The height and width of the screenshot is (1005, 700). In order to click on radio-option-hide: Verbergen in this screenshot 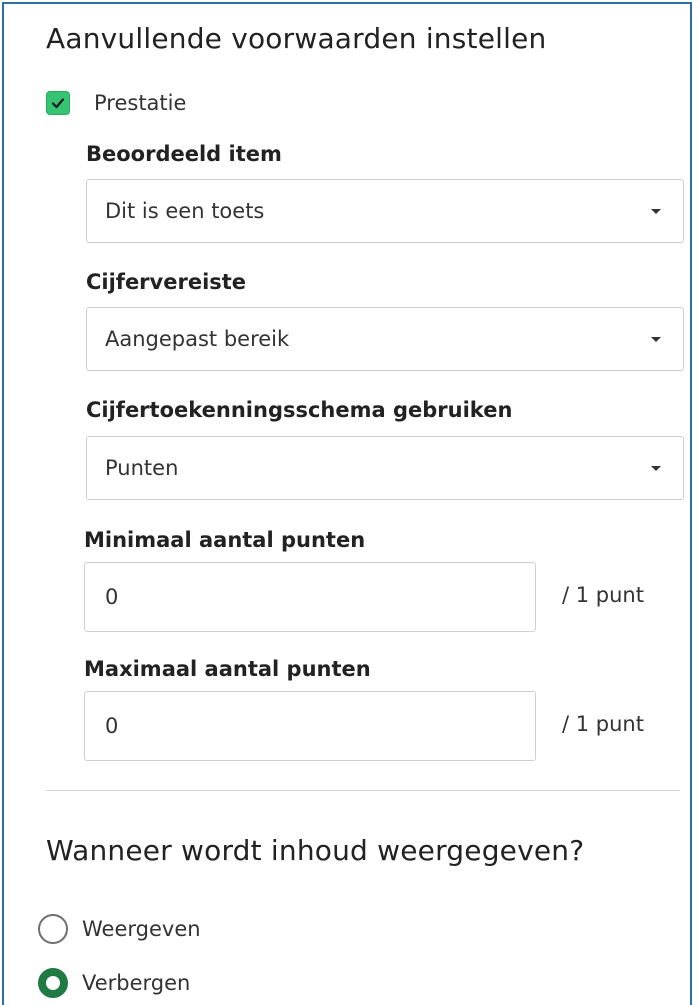, I will do `click(114, 983)`.